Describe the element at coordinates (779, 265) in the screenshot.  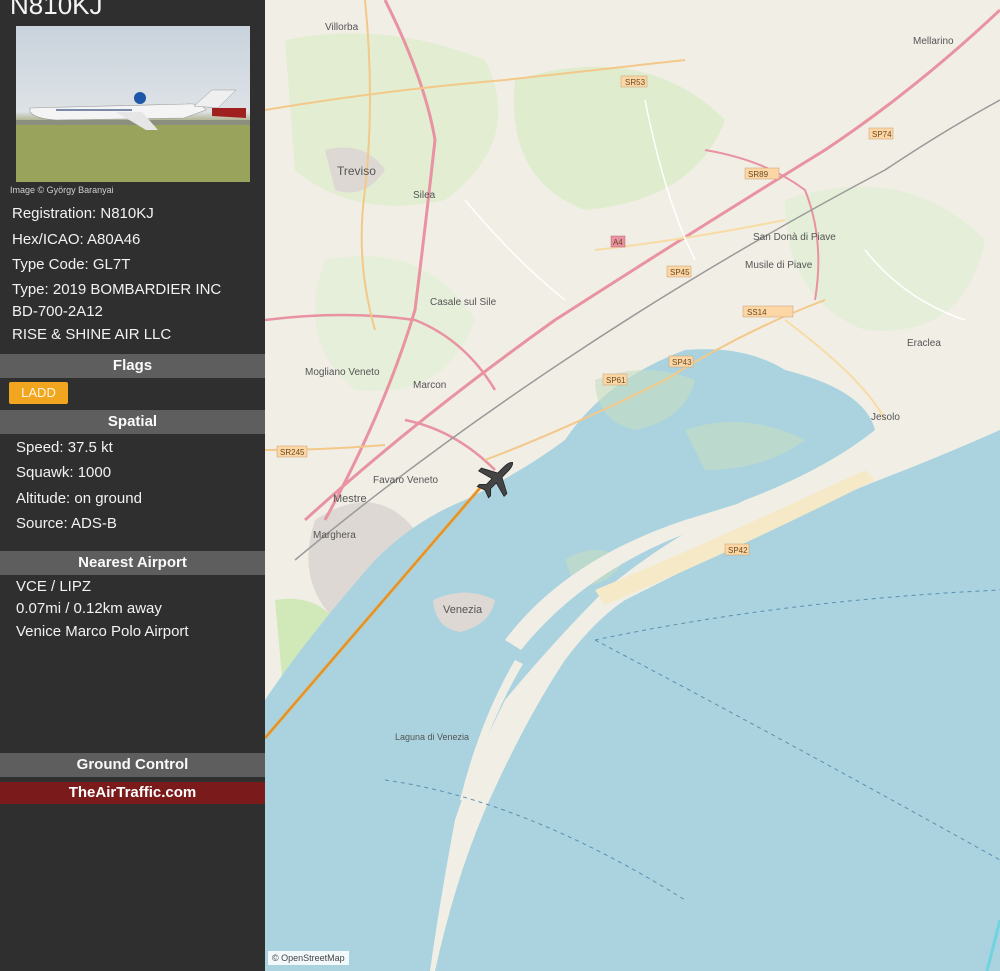
I see `place-label-musile: Musile di Piave` at that location.